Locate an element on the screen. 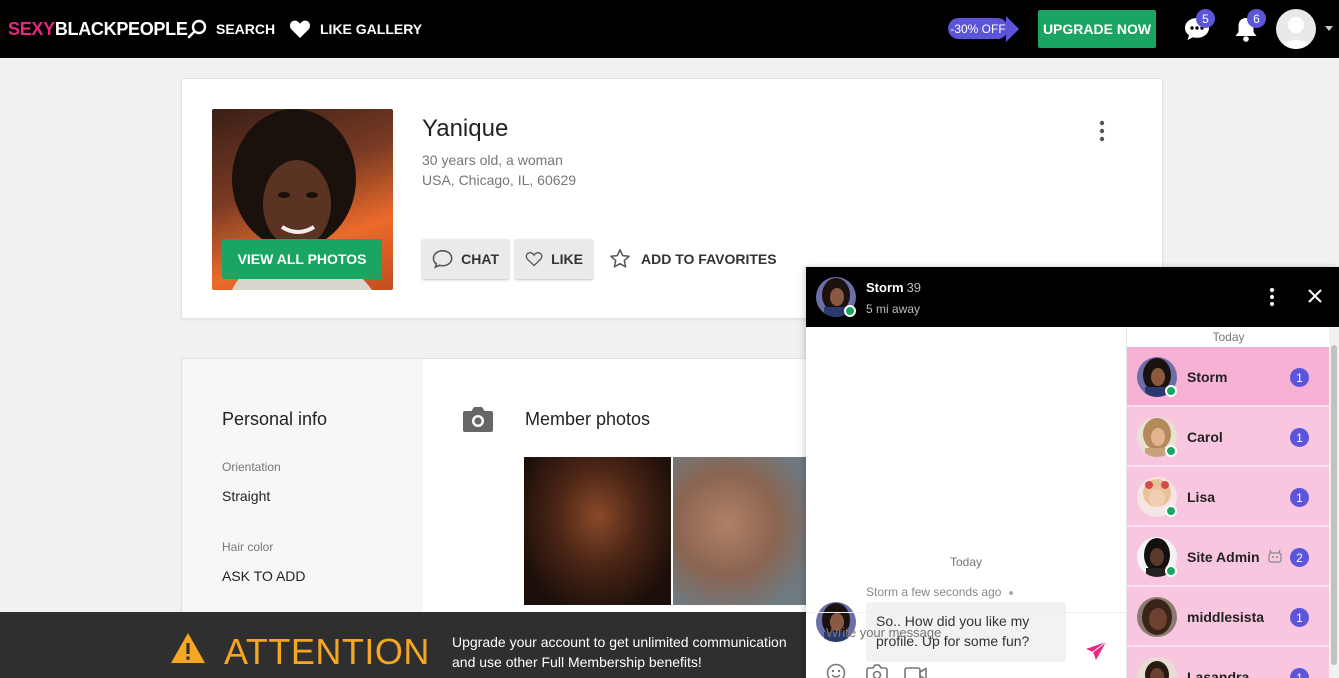  heart-outline-icon is located at coordinates (534, 259).